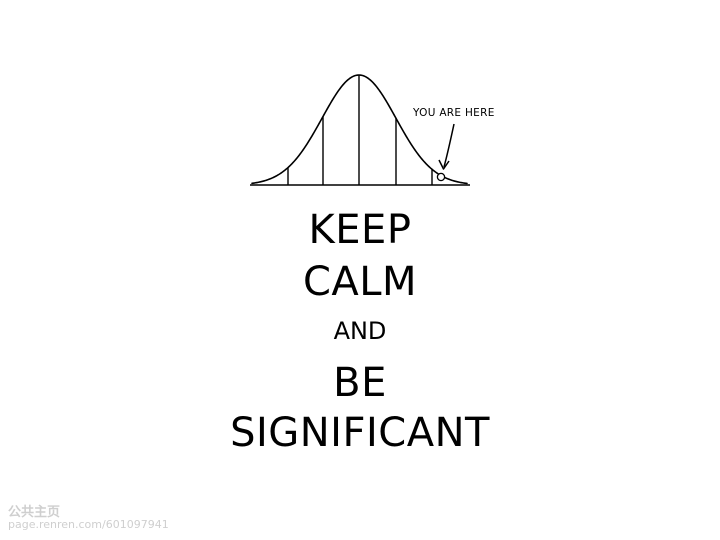 Image resolution: width=720 pixels, height=540 pixels. What do you see at coordinates (441, 177) in the screenshot?
I see `you-are-here-marker` at bounding box center [441, 177].